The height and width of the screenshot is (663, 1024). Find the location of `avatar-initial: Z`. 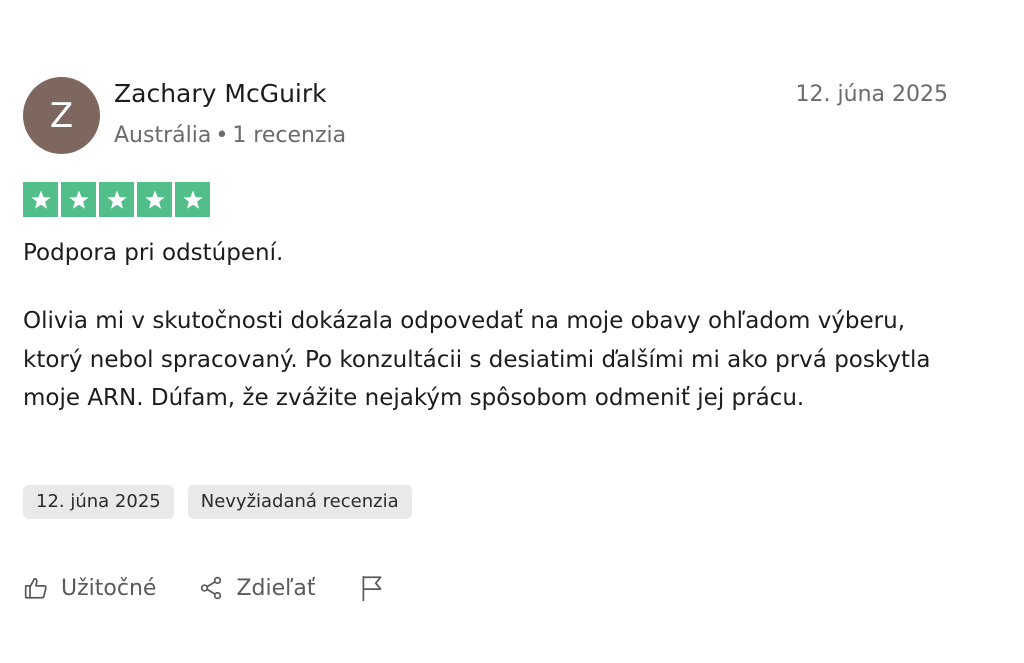

avatar-initial: Z is located at coordinates (61, 115).